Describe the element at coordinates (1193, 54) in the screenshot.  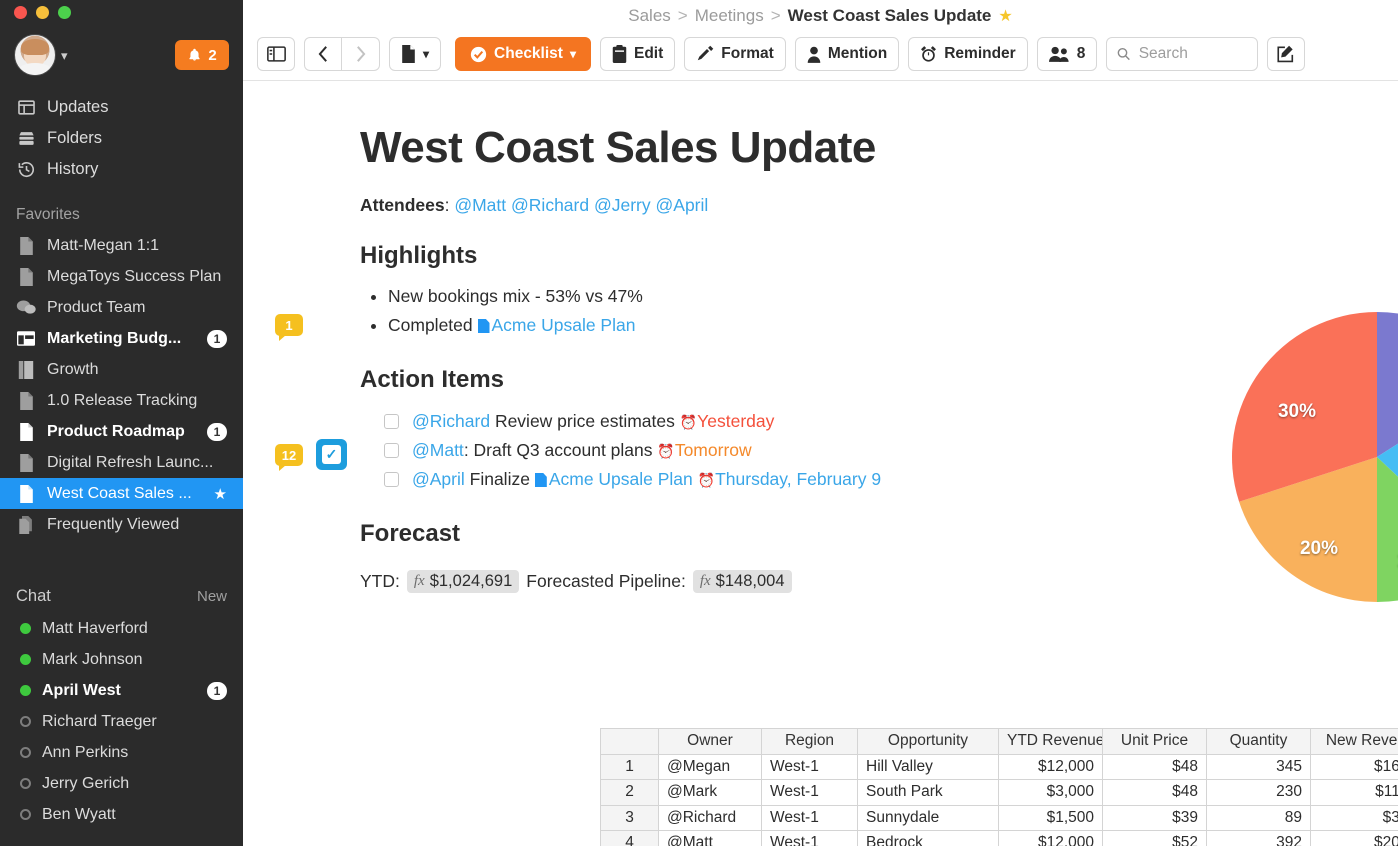
I see `search-input` at that location.